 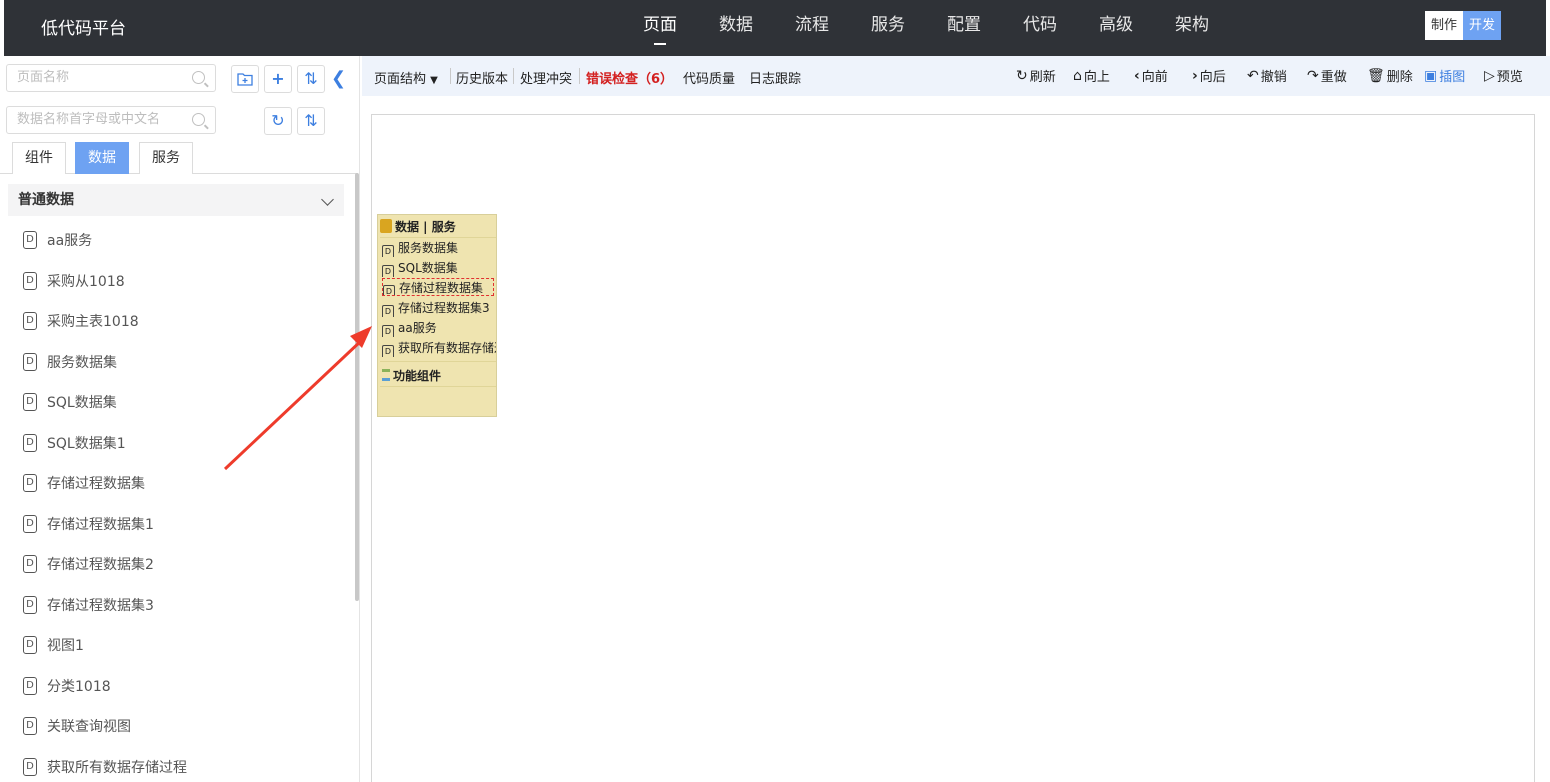 What do you see at coordinates (102, 158) in the screenshot?
I see `tab-data: 数据` at bounding box center [102, 158].